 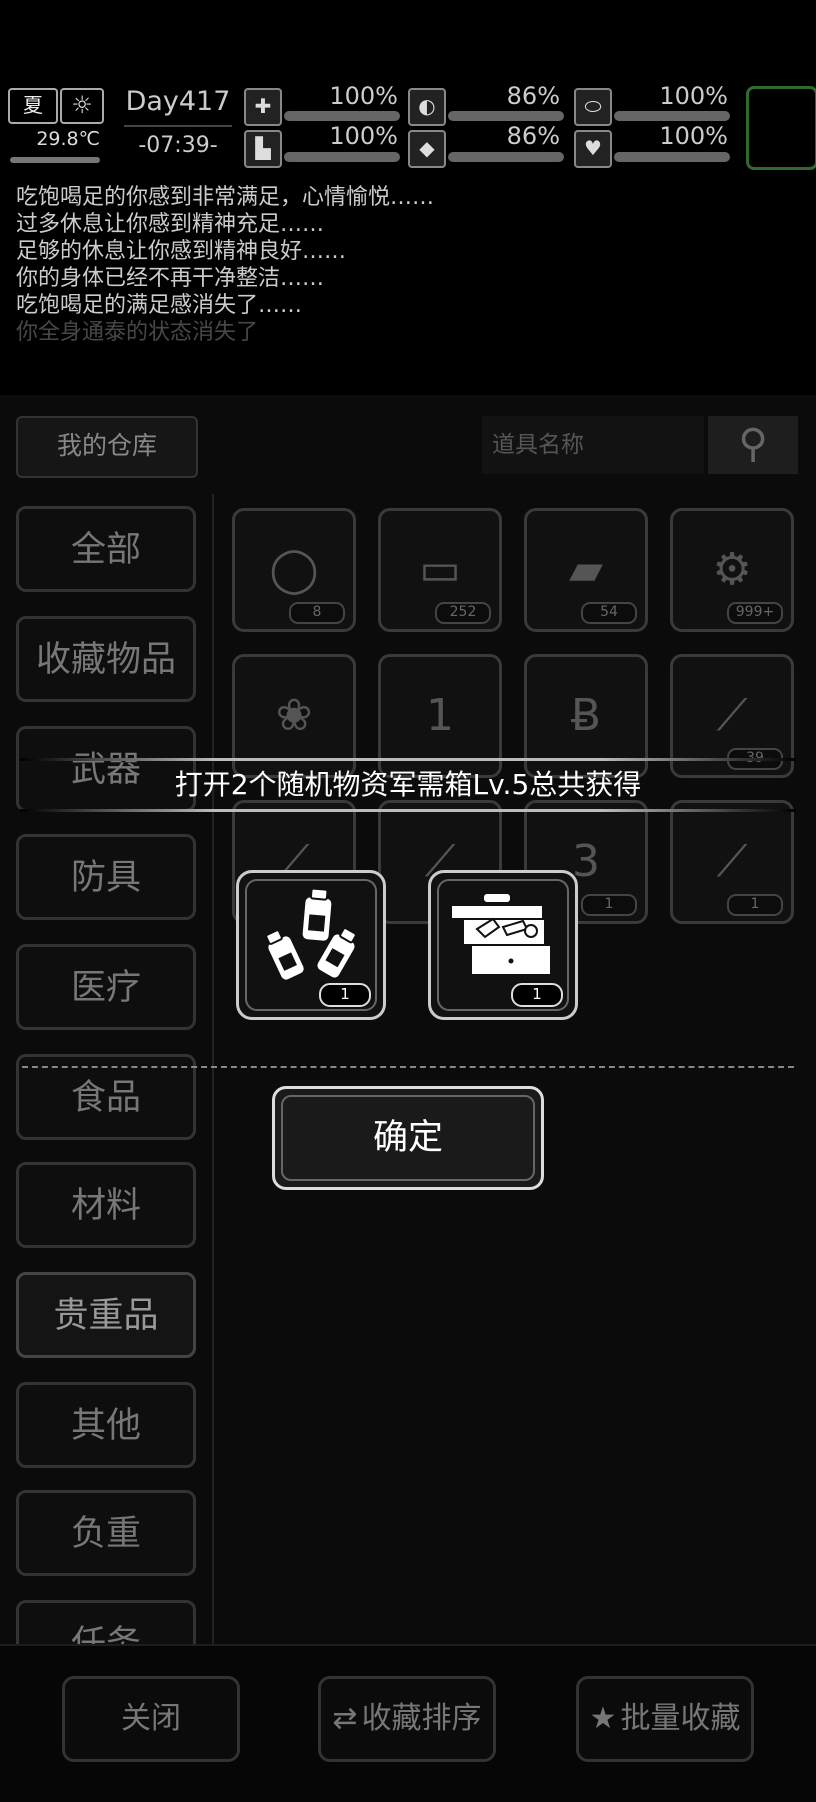 I want to click on confirm-button: 确定, so click(x=408, y=1138).